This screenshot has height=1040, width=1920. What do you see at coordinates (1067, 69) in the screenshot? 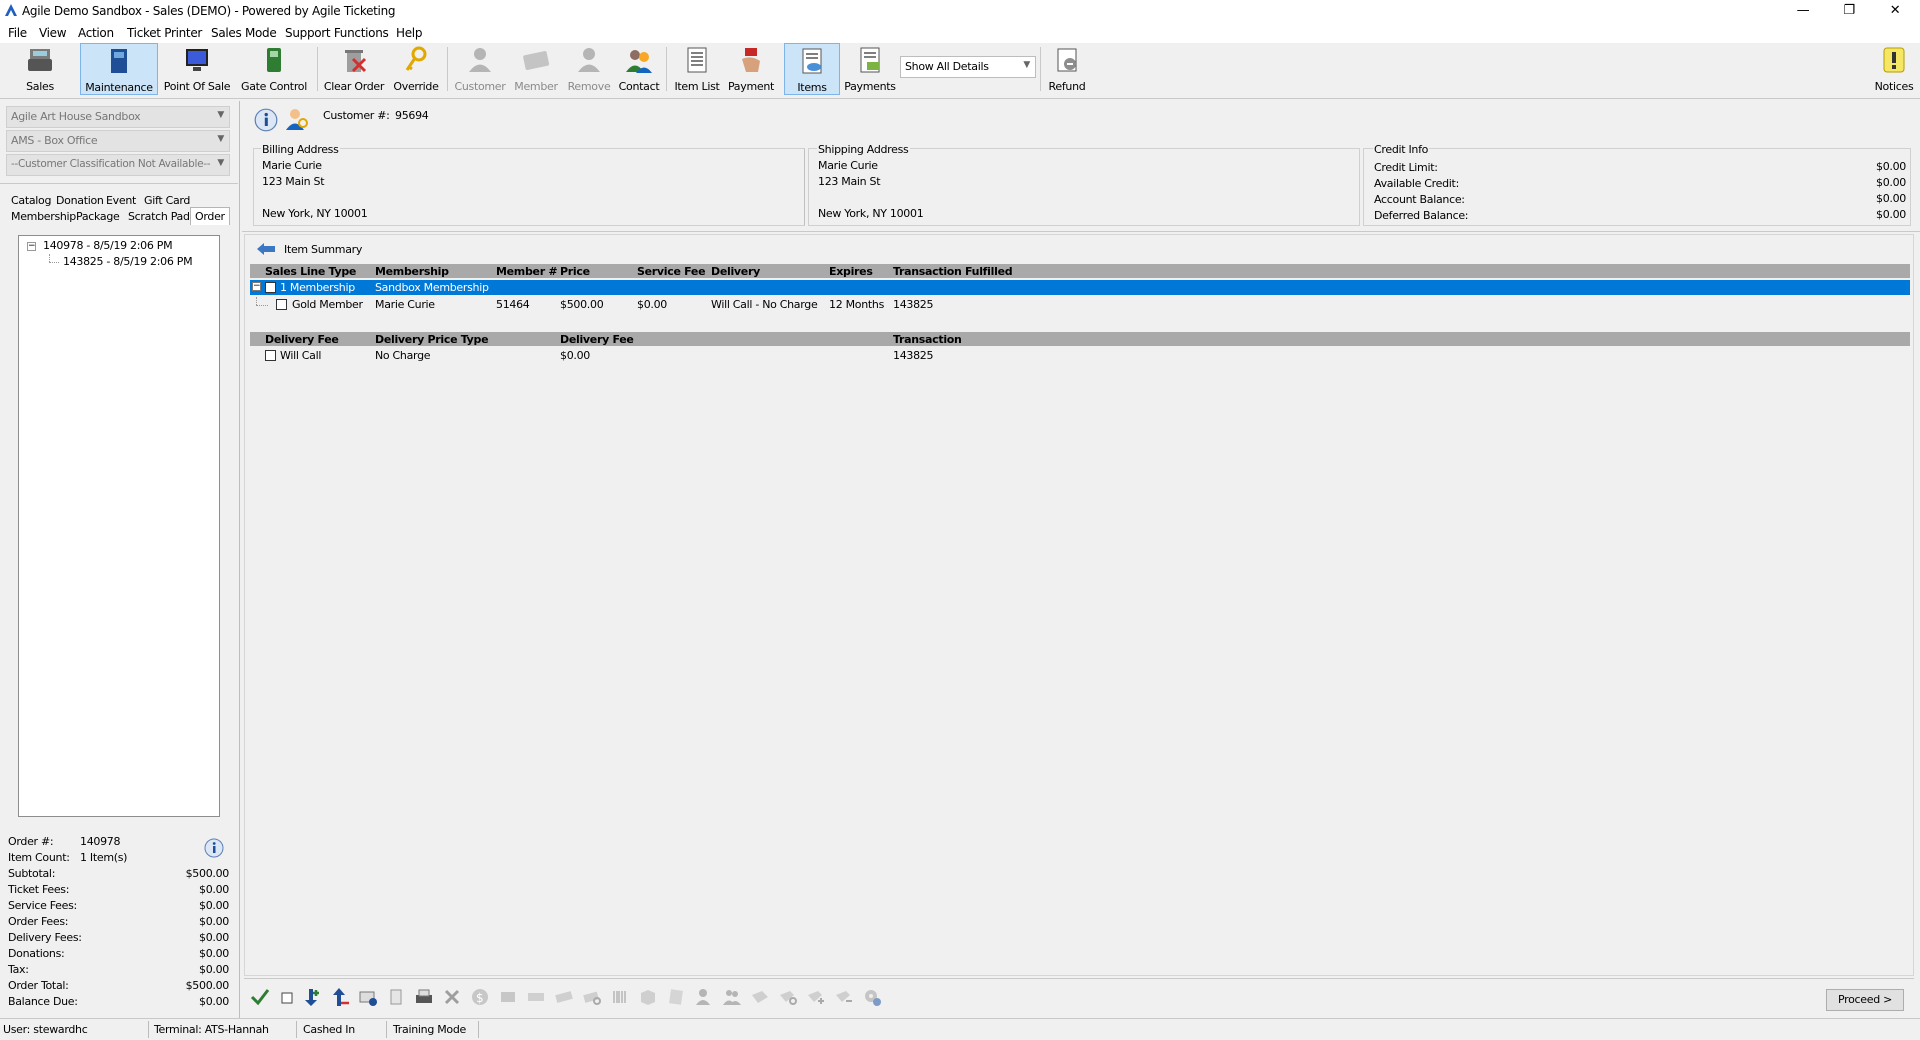
I see `refund-button: Refund` at bounding box center [1067, 69].